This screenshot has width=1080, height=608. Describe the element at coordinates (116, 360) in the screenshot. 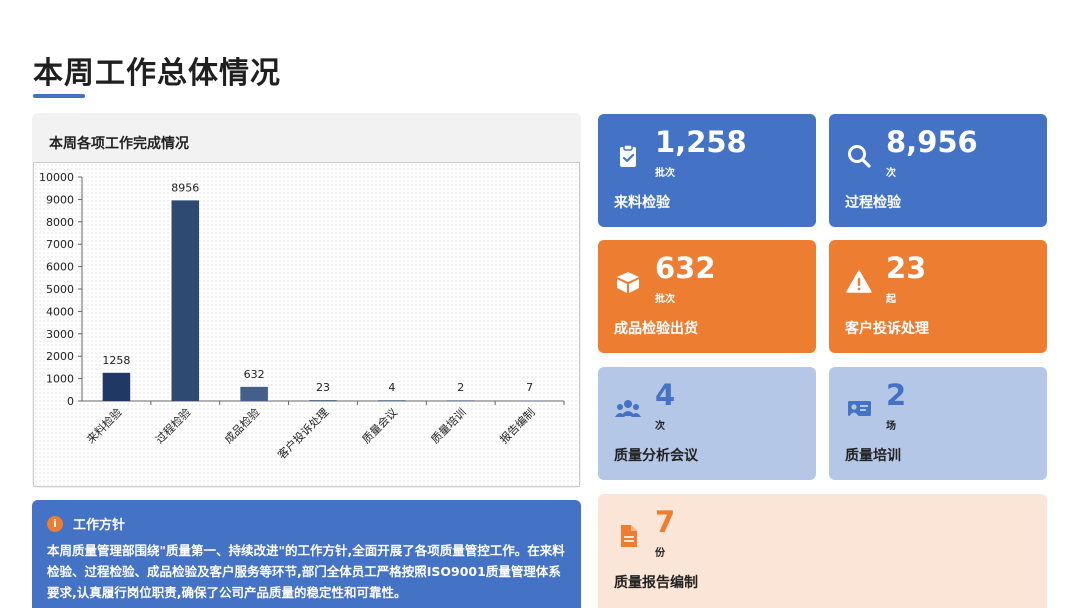

I see `data-label: 1258` at that location.